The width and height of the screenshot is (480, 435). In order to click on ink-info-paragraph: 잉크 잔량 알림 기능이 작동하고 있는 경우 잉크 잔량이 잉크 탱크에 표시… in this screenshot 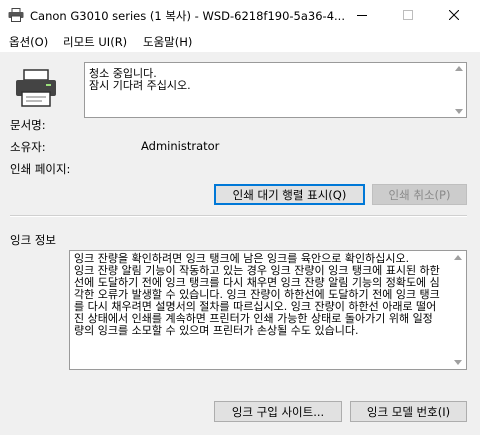, I will do `click(257, 300)`.